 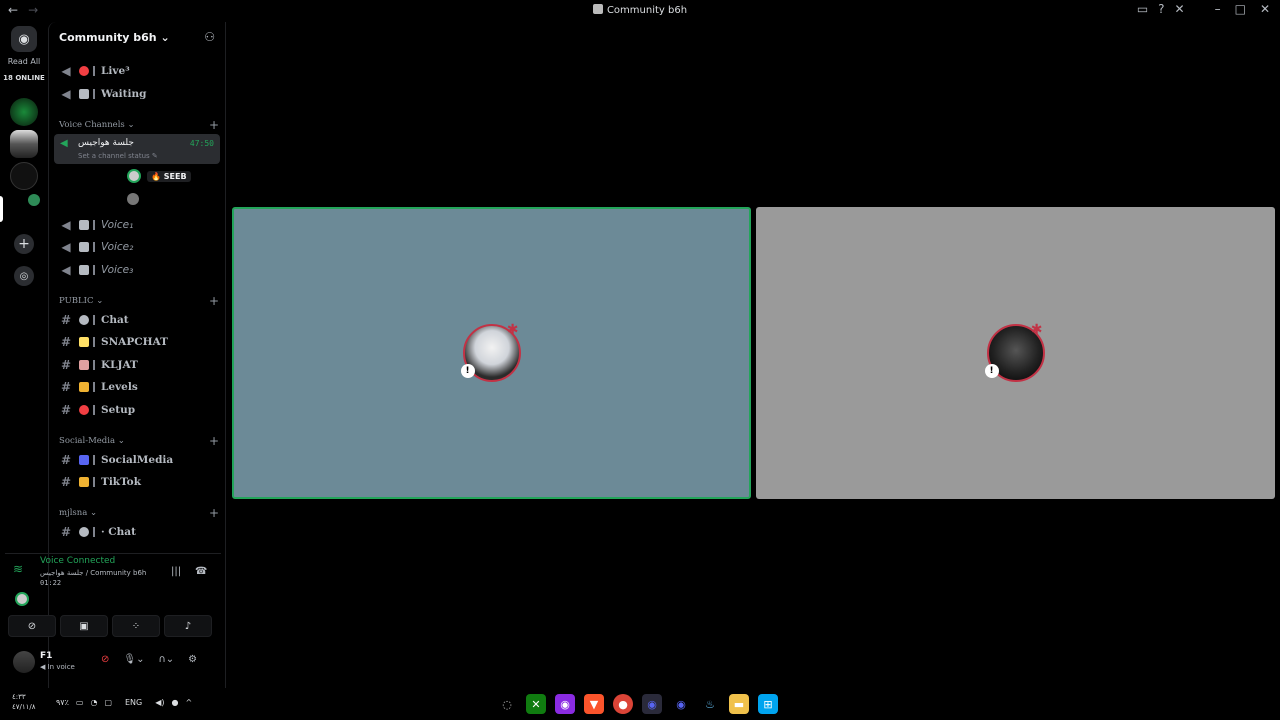 What do you see at coordinates (133, 659) in the screenshot?
I see `microphone-icon: 🎙⌄` at bounding box center [133, 659].